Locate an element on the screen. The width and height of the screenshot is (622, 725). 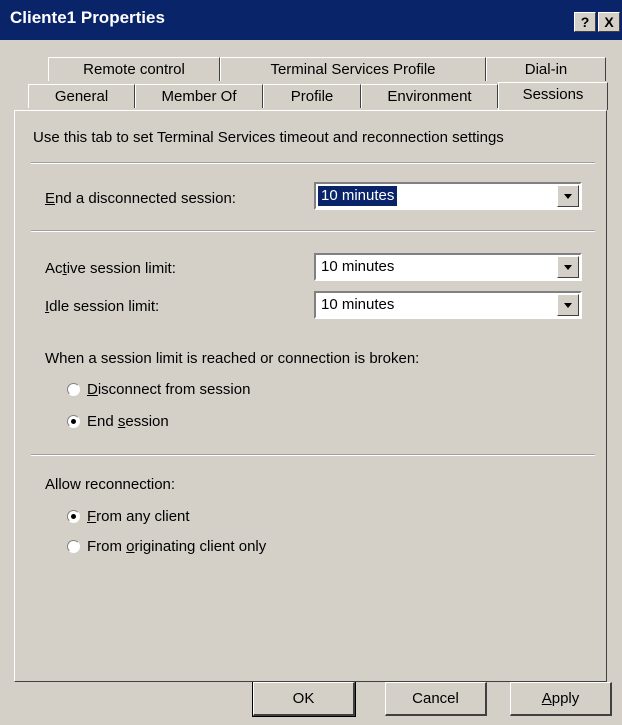
radio-label: Disconnect from session is located at coordinates (168, 389).